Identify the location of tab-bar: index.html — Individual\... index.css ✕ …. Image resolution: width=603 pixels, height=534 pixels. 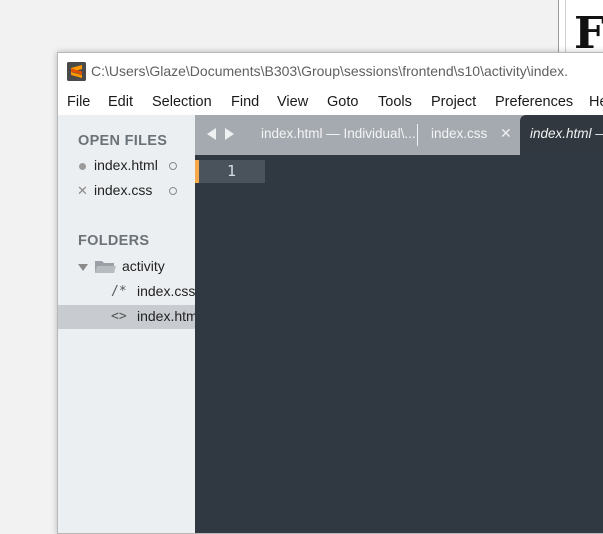
(399, 135).